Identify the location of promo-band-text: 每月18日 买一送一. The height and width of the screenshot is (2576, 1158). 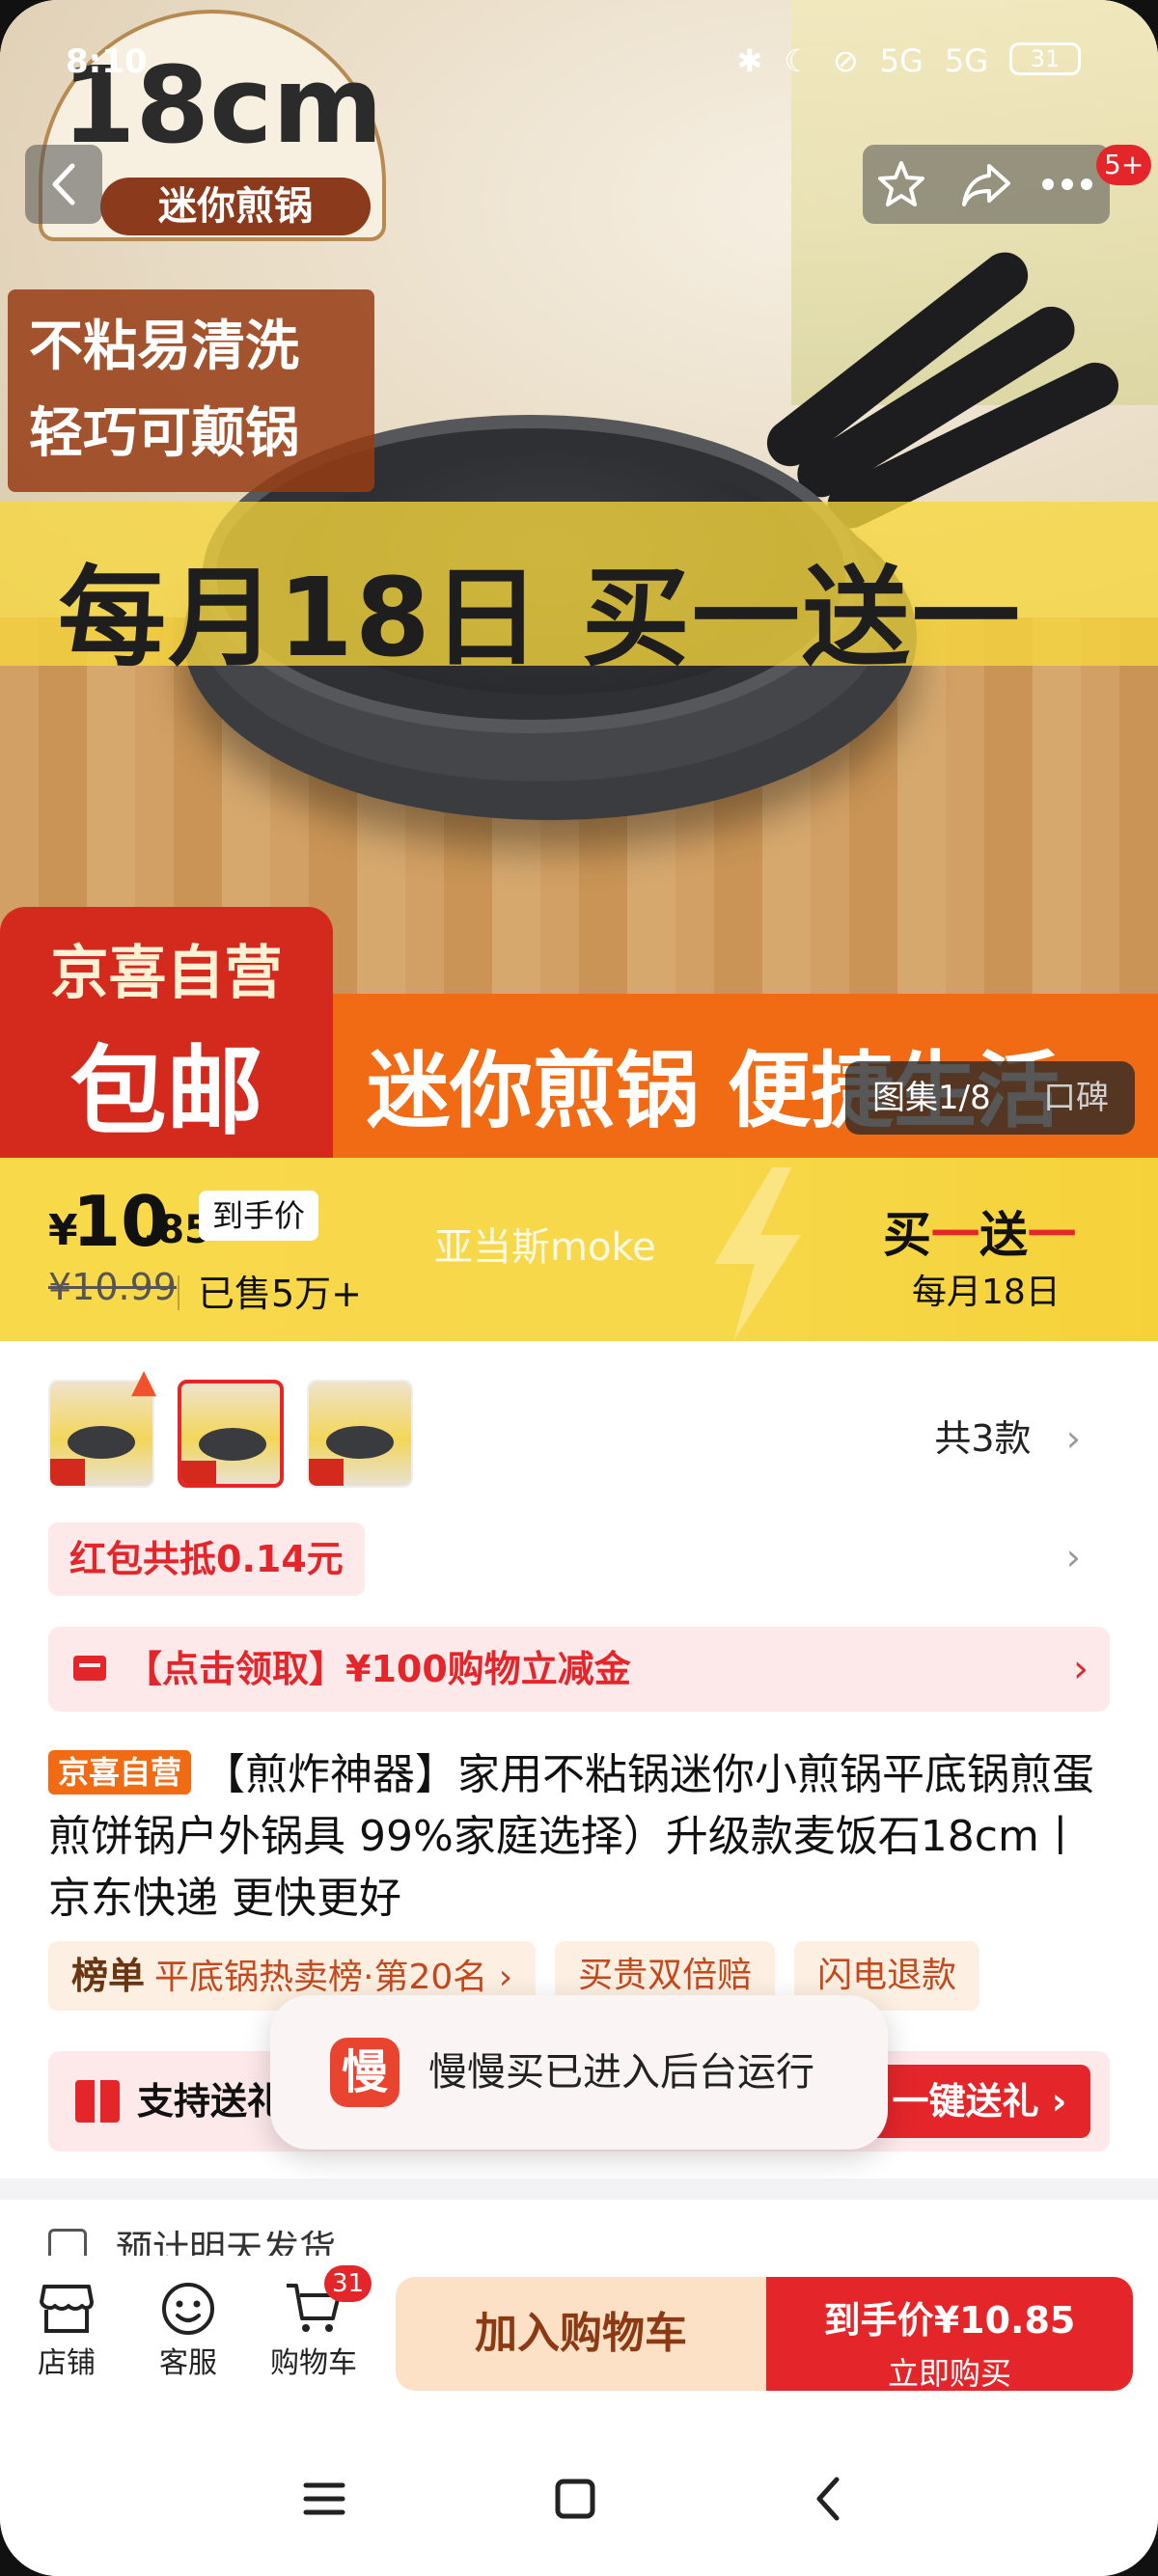
(540, 619).